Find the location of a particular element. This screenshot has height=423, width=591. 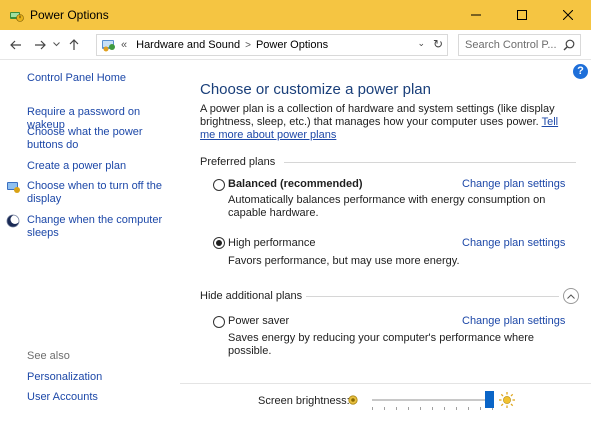

control-panel-home-link: Control Panel Home is located at coordinates (76, 78).